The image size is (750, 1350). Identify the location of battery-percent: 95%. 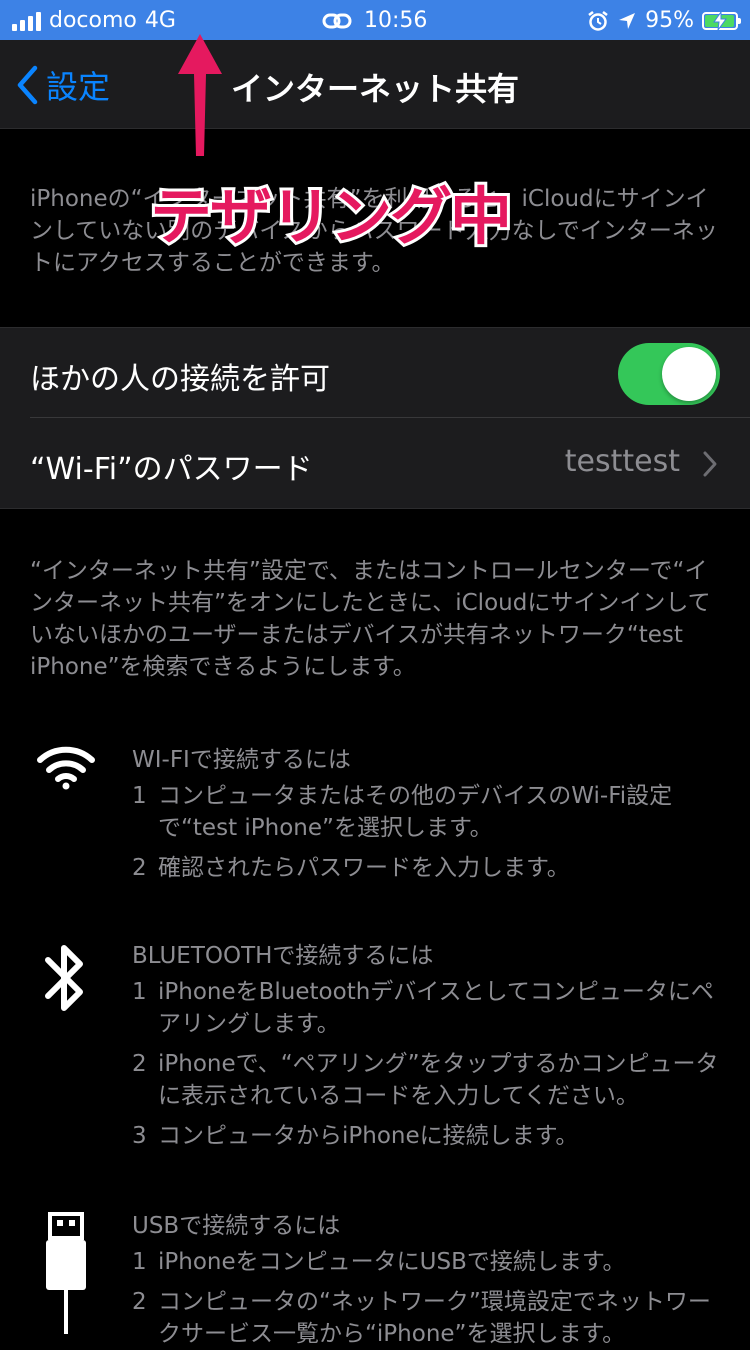
(669, 20).